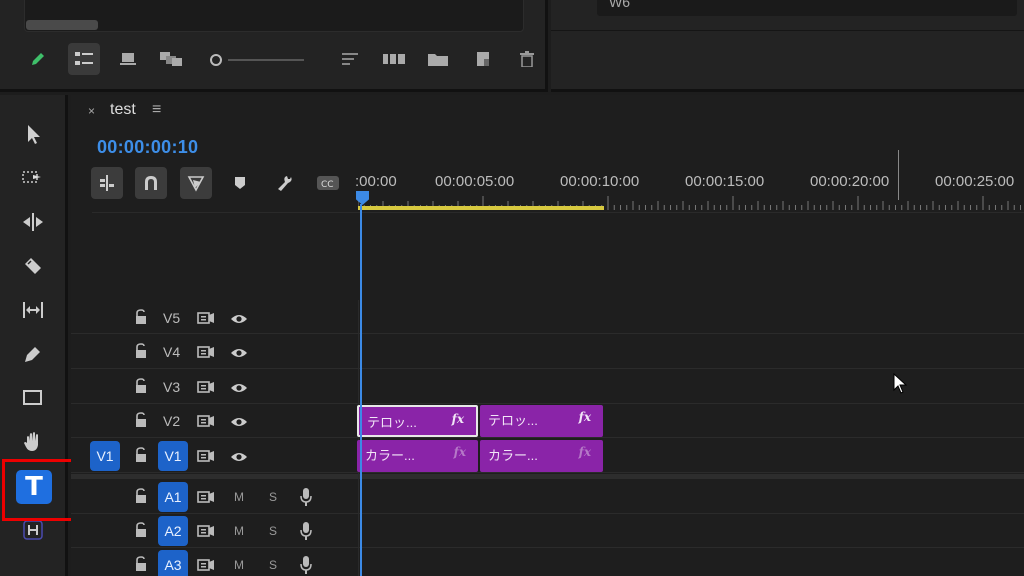 The height and width of the screenshot is (576, 1024). Describe the element at coordinates (33, 222) in the screenshot. I see `ripple-edit-tool-icon` at that location.